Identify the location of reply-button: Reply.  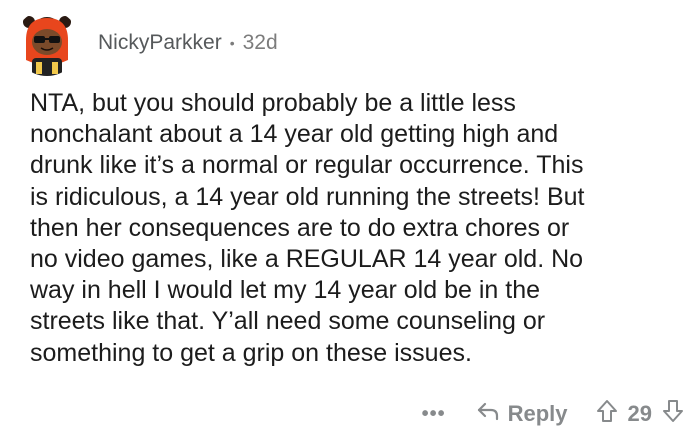
(522, 414).